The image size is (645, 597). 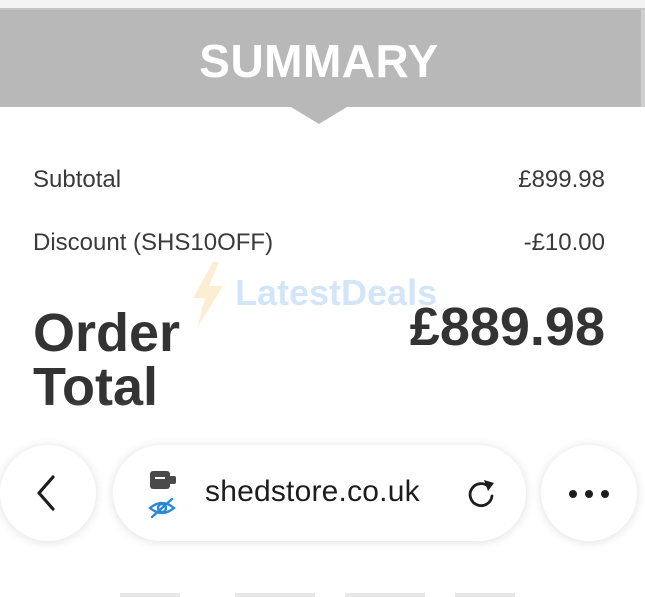 I want to click on subtotal-label: Subtotal, so click(x=77, y=179).